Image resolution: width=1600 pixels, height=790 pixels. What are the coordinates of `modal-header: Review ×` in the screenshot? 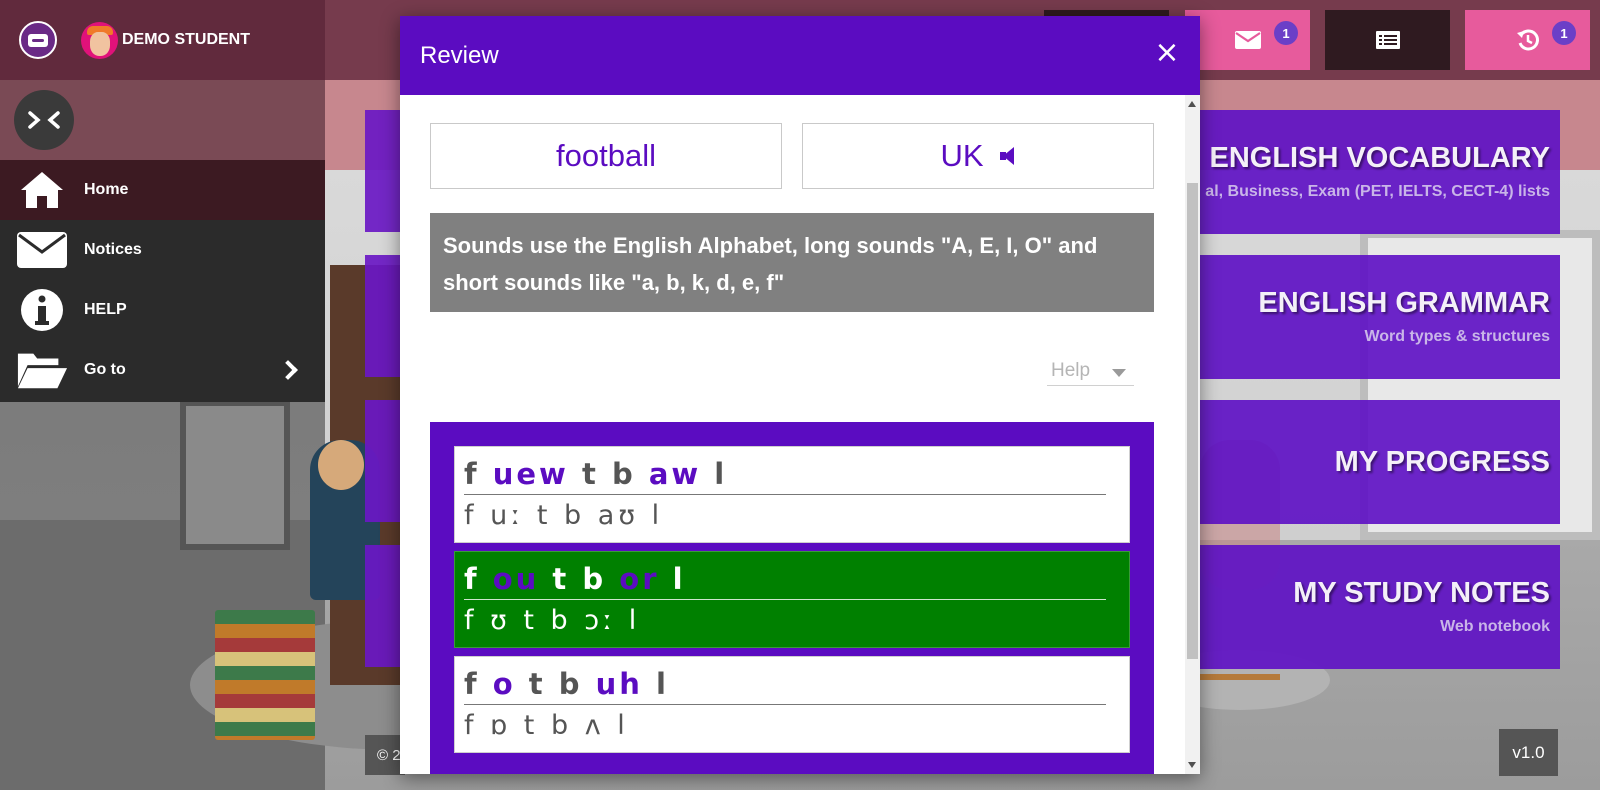 It's located at (800, 55).